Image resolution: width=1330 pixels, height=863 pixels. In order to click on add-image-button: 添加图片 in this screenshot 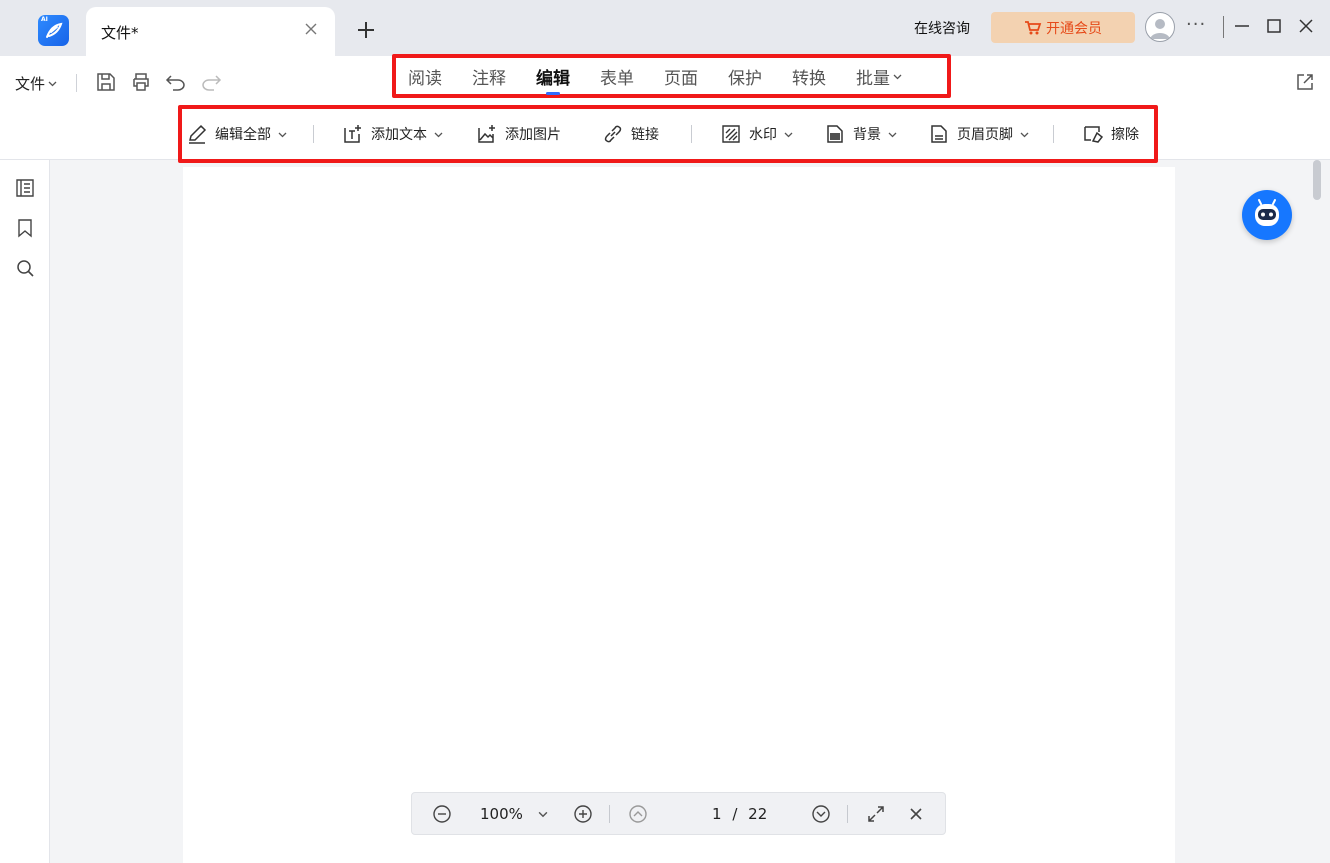, I will do `click(518, 134)`.